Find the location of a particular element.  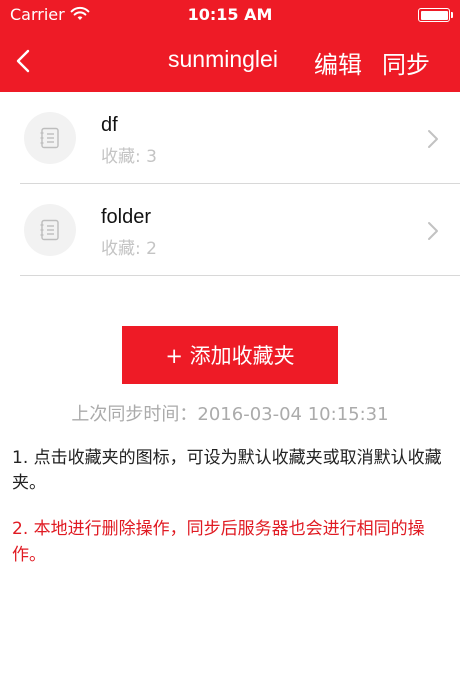

tip-delete-sync-warning: 2. 本地进行删除操作，同步后服务器也会进行相同的操作。 is located at coordinates (218, 542).